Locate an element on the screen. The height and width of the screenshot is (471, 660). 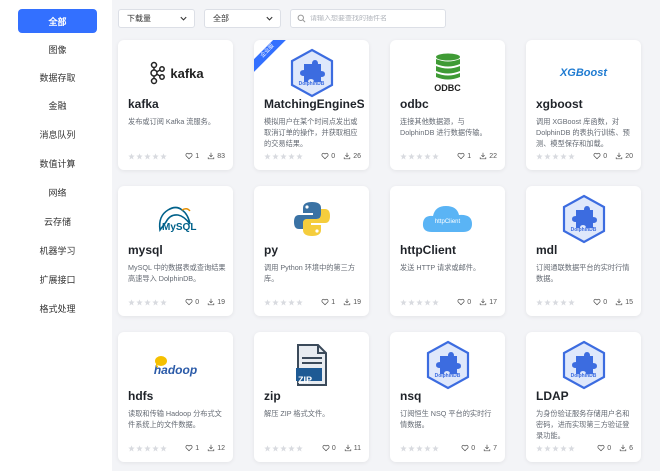
category-select: 全部 is located at coordinates (242, 18).